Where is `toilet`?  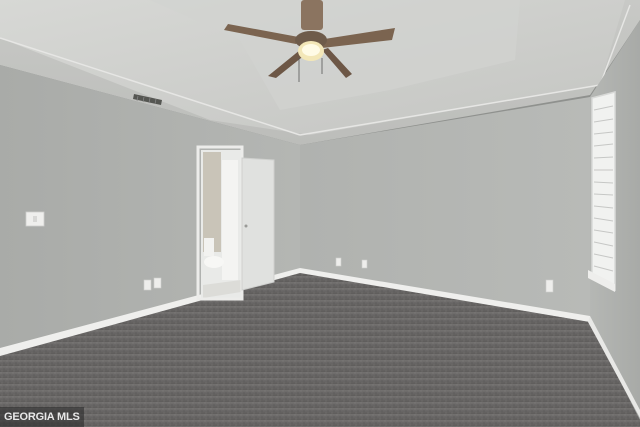 toilet is located at coordinates (214, 262).